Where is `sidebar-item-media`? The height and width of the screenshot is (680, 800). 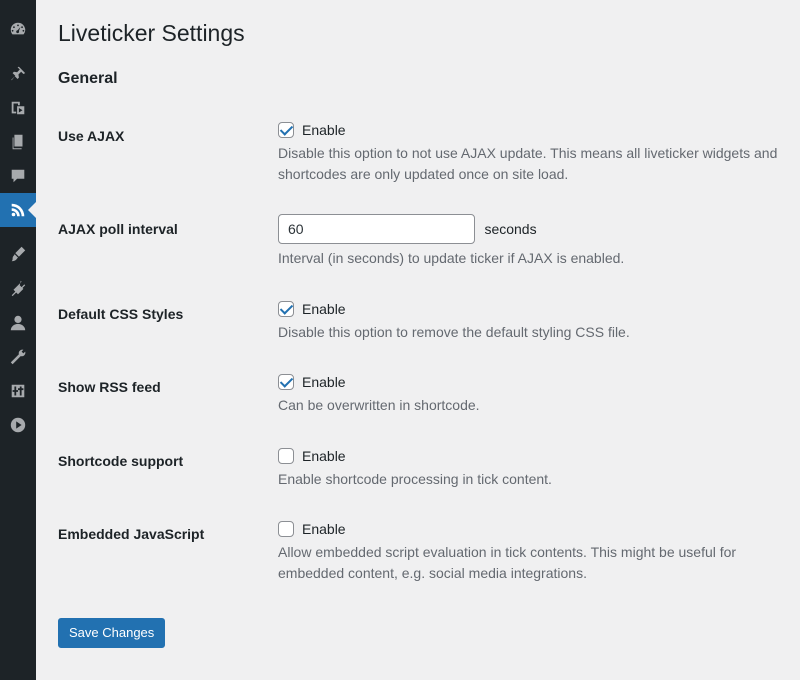
sidebar-item-media is located at coordinates (18, 108).